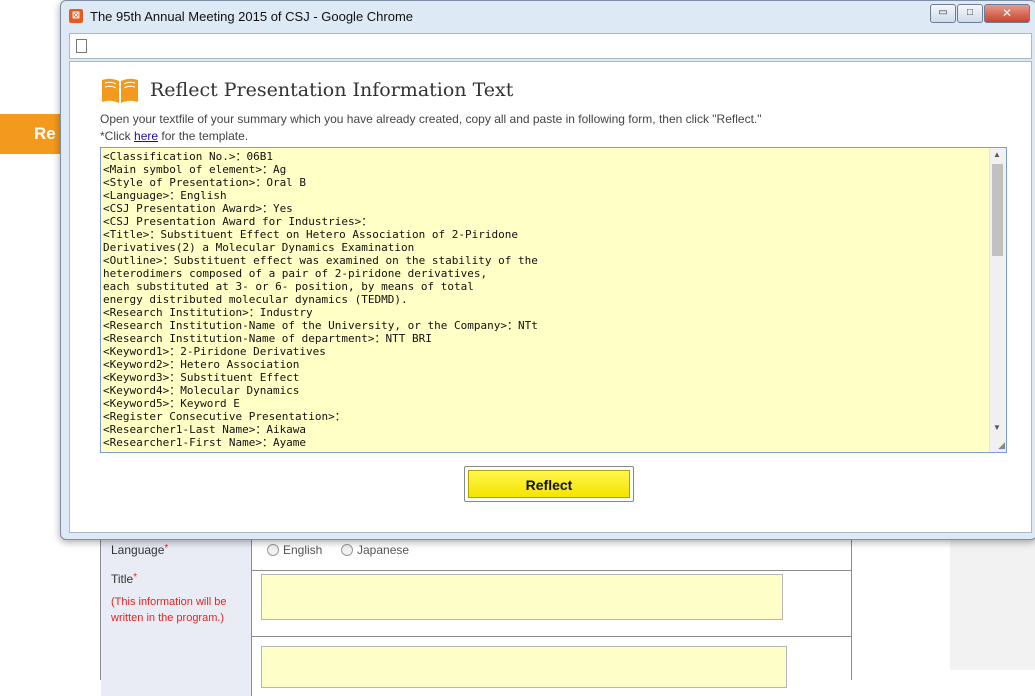  Describe the element at coordinates (146, 136) in the screenshot. I see `template-link: here` at that location.